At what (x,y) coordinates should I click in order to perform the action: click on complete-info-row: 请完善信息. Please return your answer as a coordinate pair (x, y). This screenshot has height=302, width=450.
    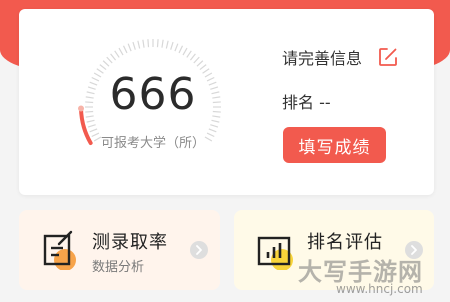
    Looking at the image, I should click on (340, 57).